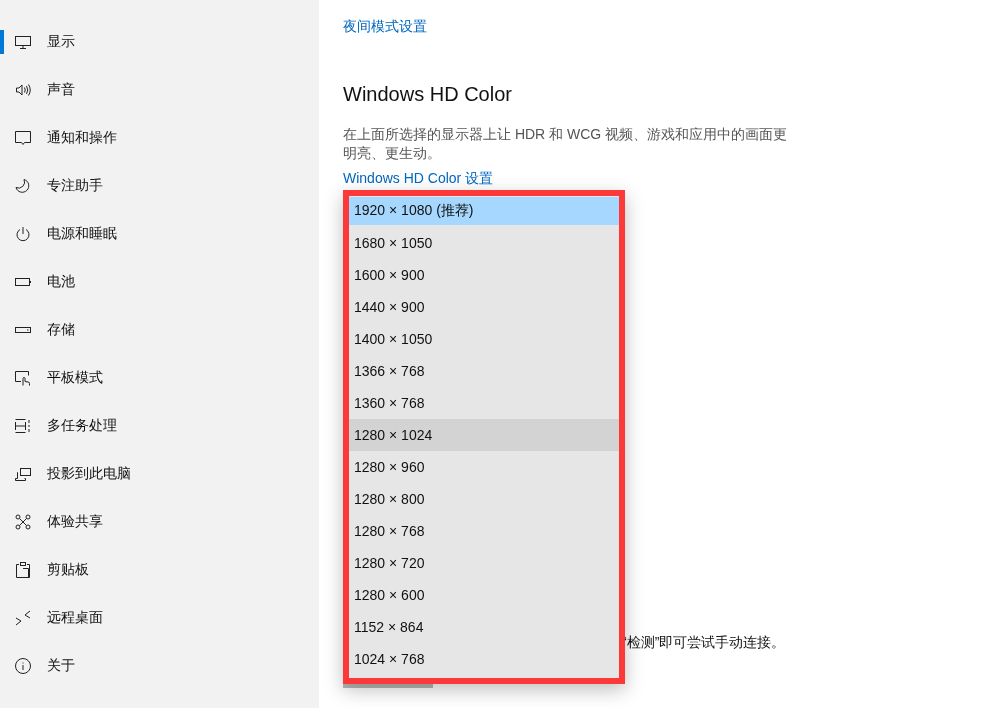 Image resolution: width=1001 pixels, height=708 pixels. What do you see at coordinates (23, 426) in the screenshot?
I see `multitask-icon` at bounding box center [23, 426].